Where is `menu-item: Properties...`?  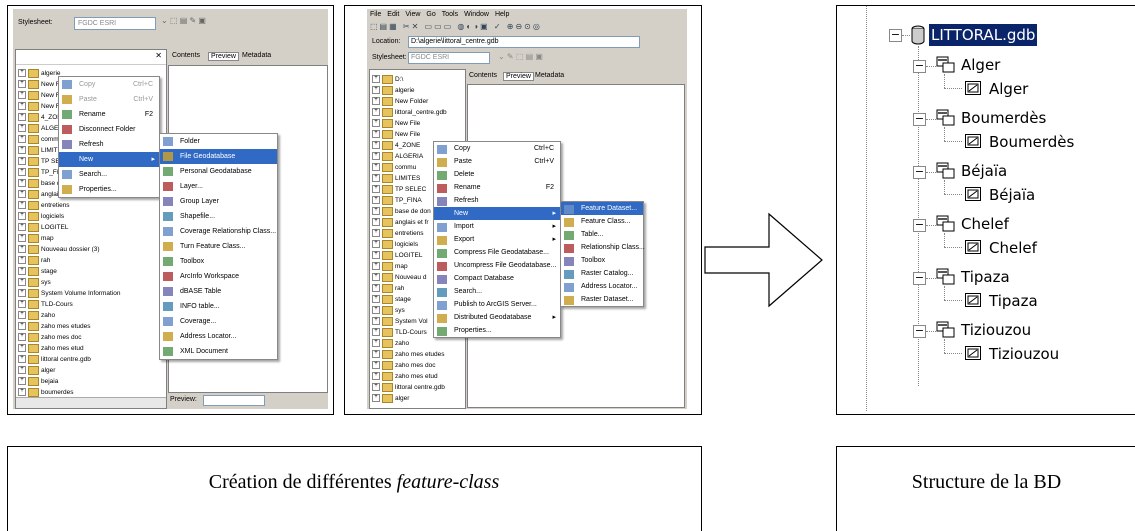 menu-item: Properties... is located at coordinates (109, 189).